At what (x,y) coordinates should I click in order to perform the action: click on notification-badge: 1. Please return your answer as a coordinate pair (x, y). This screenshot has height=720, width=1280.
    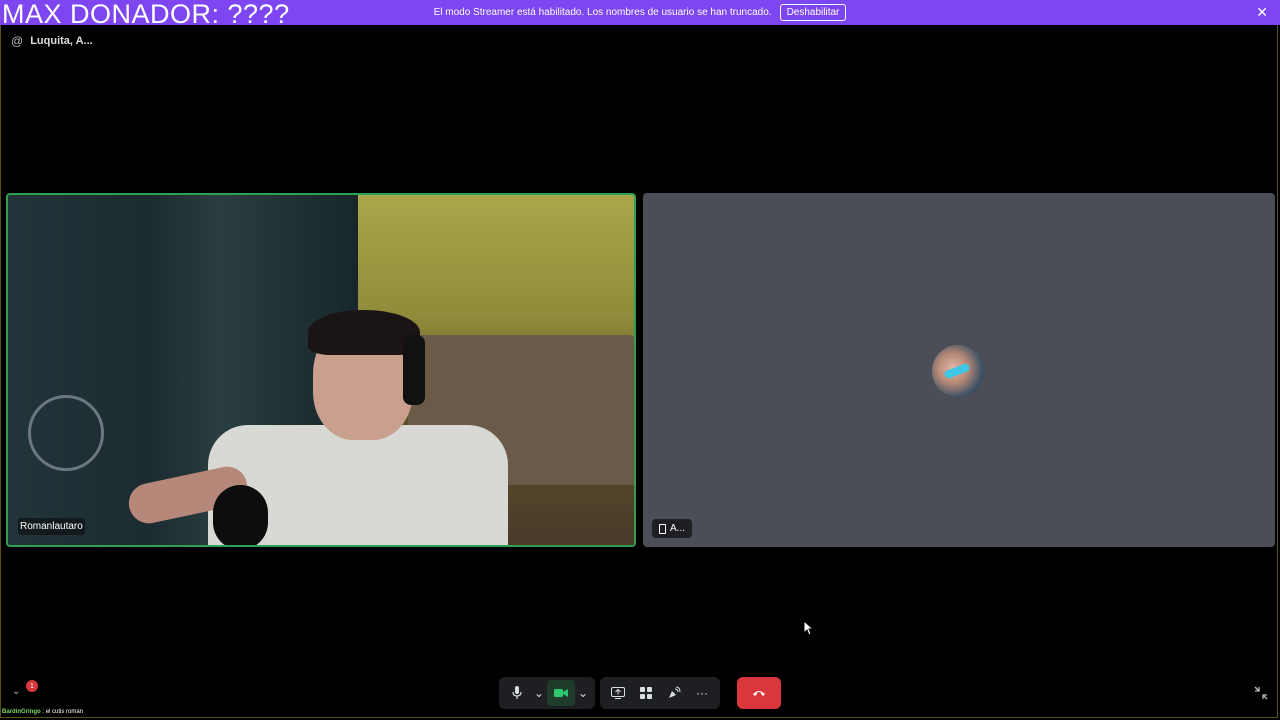
    Looking at the image, I should click on (32, 686).